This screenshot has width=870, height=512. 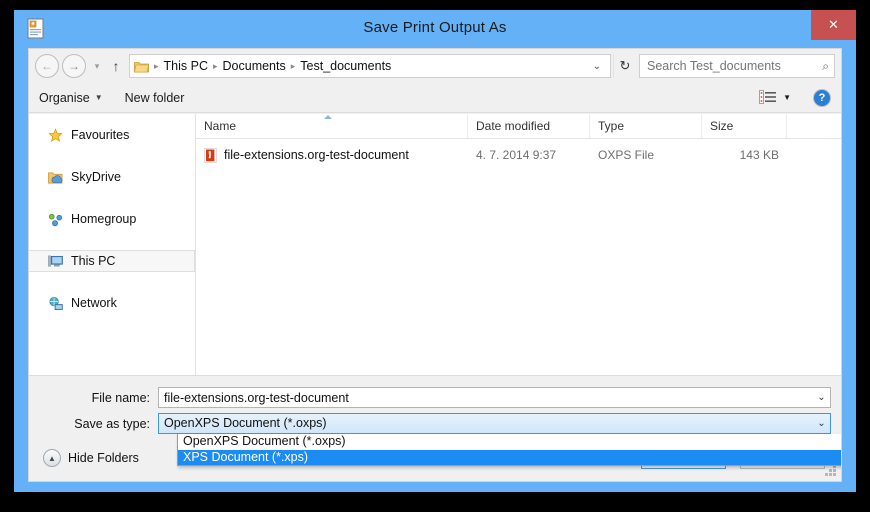 I want to click on dropdown-option-openxps: OpenXPS Document (*.oxps), so click(x=509, y=442).